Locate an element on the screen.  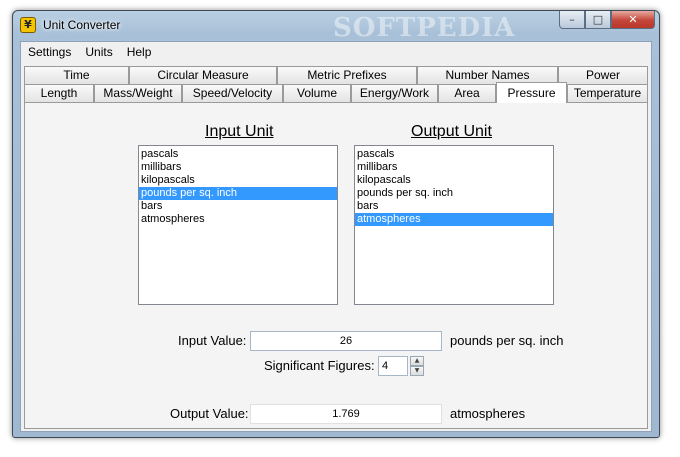
menu-bar: Settings Units Help is located at coordinates (336, 52).